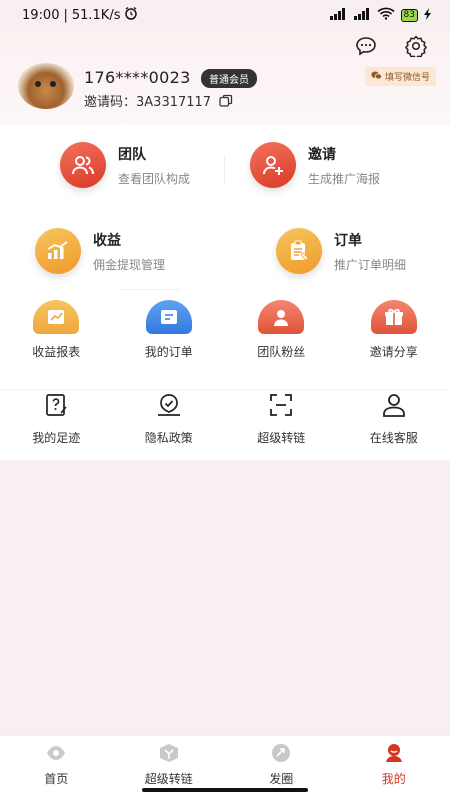  What do you see at coordinates (391, 46) in the screenshot?
I see `header-actions` at bounding box center [391, 46].